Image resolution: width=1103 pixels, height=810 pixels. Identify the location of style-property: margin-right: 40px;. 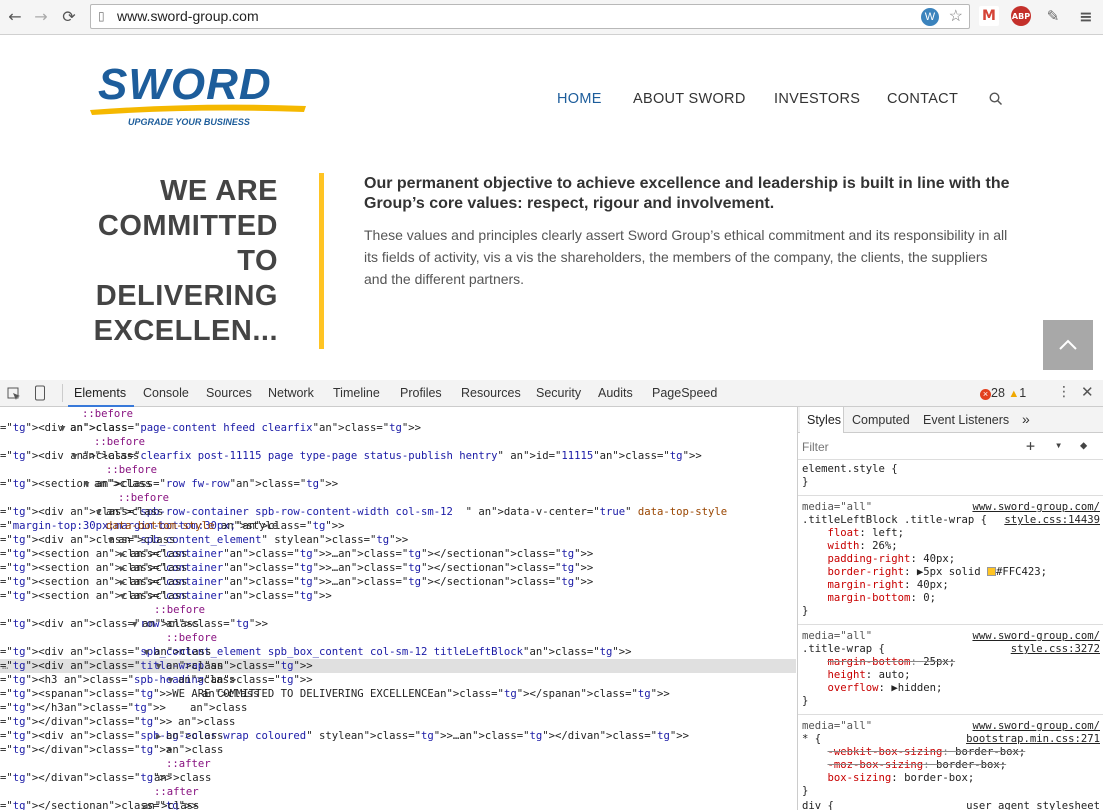
(952, 585).